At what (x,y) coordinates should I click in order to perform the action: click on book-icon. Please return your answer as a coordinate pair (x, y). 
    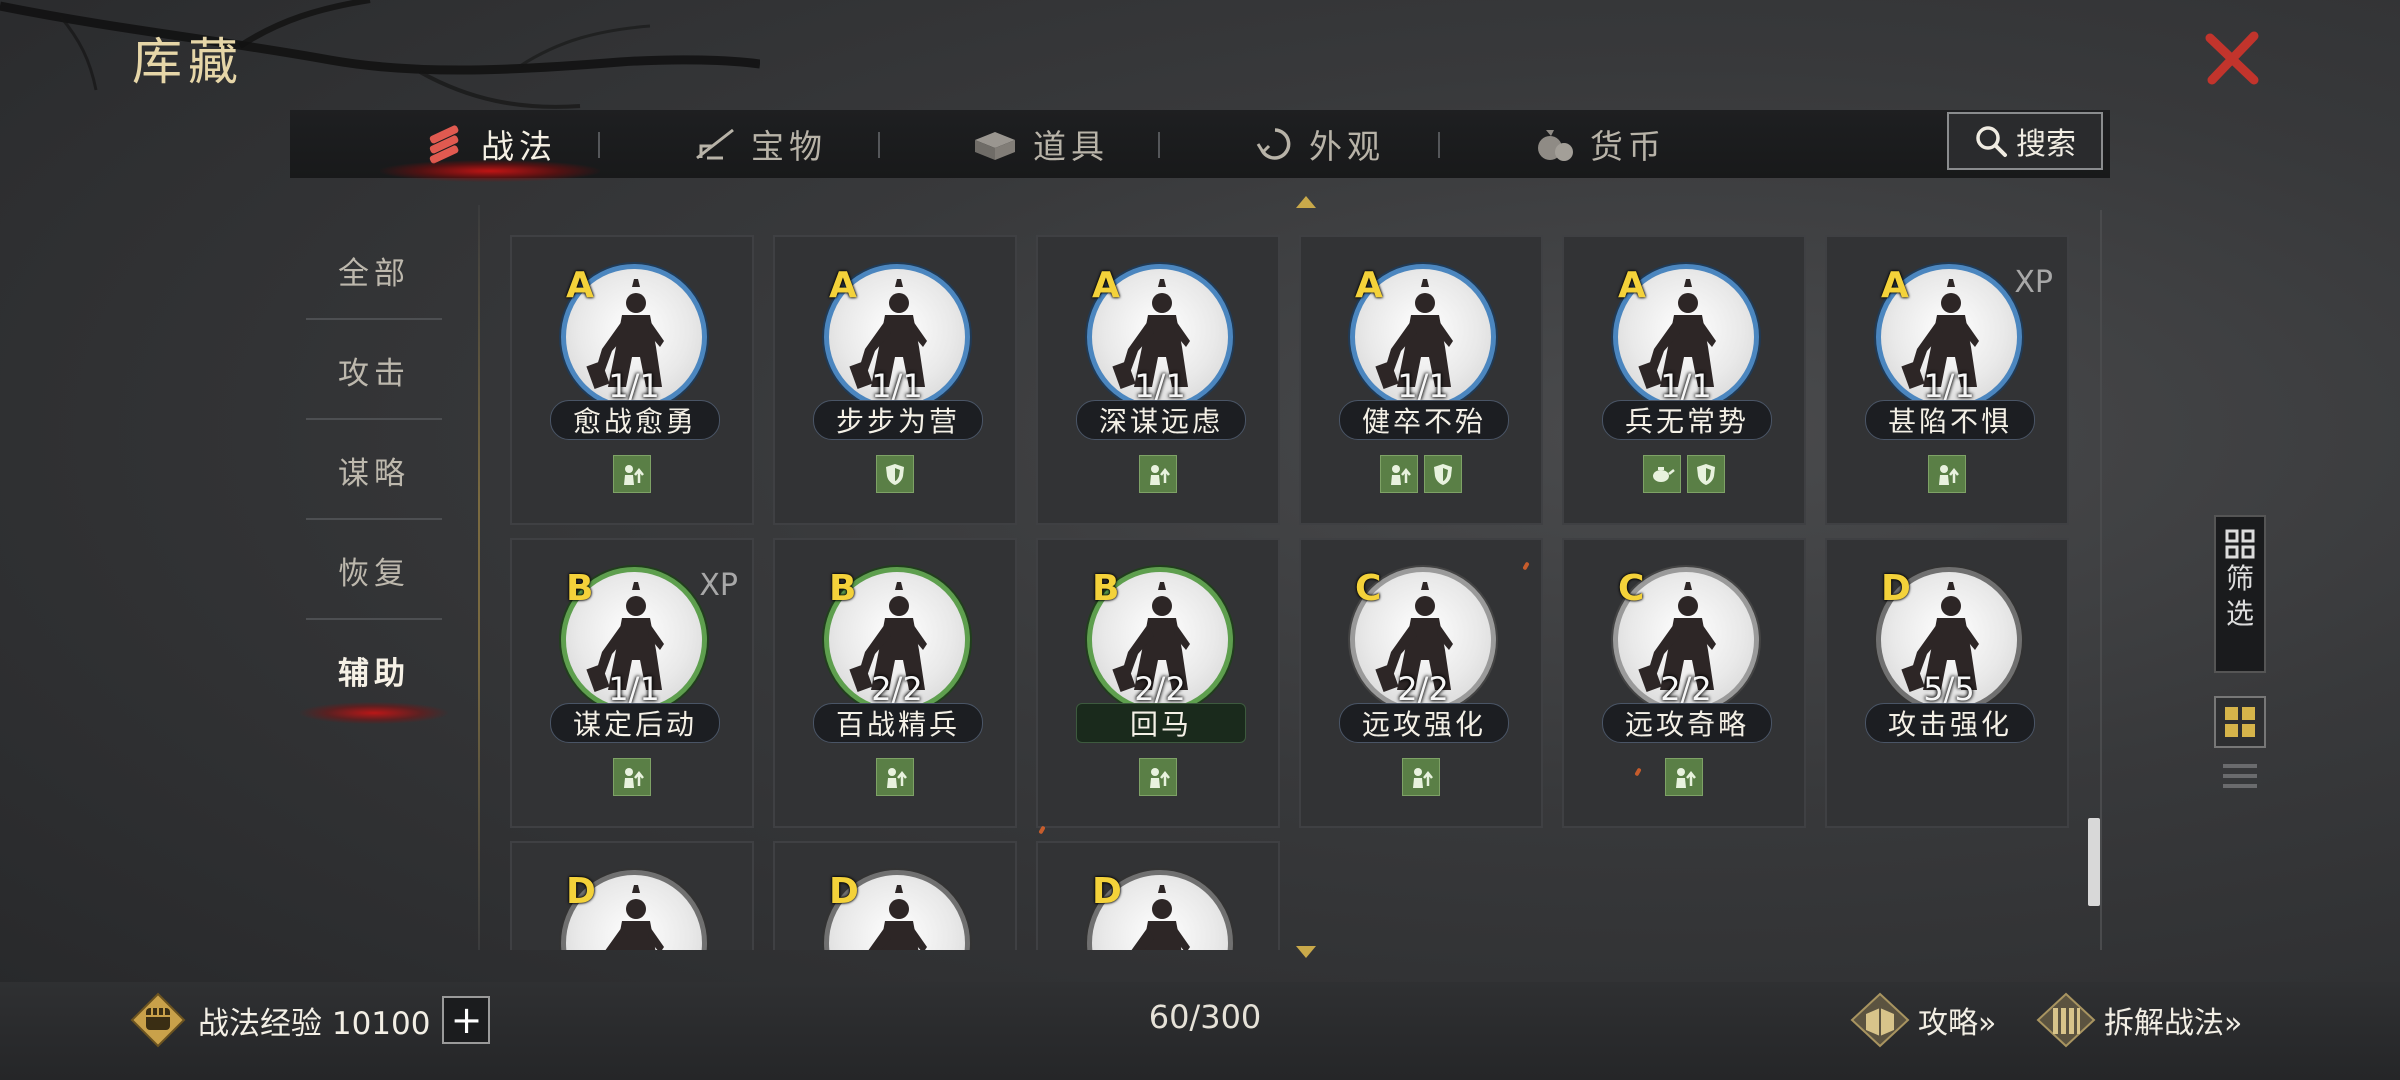
    Looking at the image, I should click on (1880, 1020).